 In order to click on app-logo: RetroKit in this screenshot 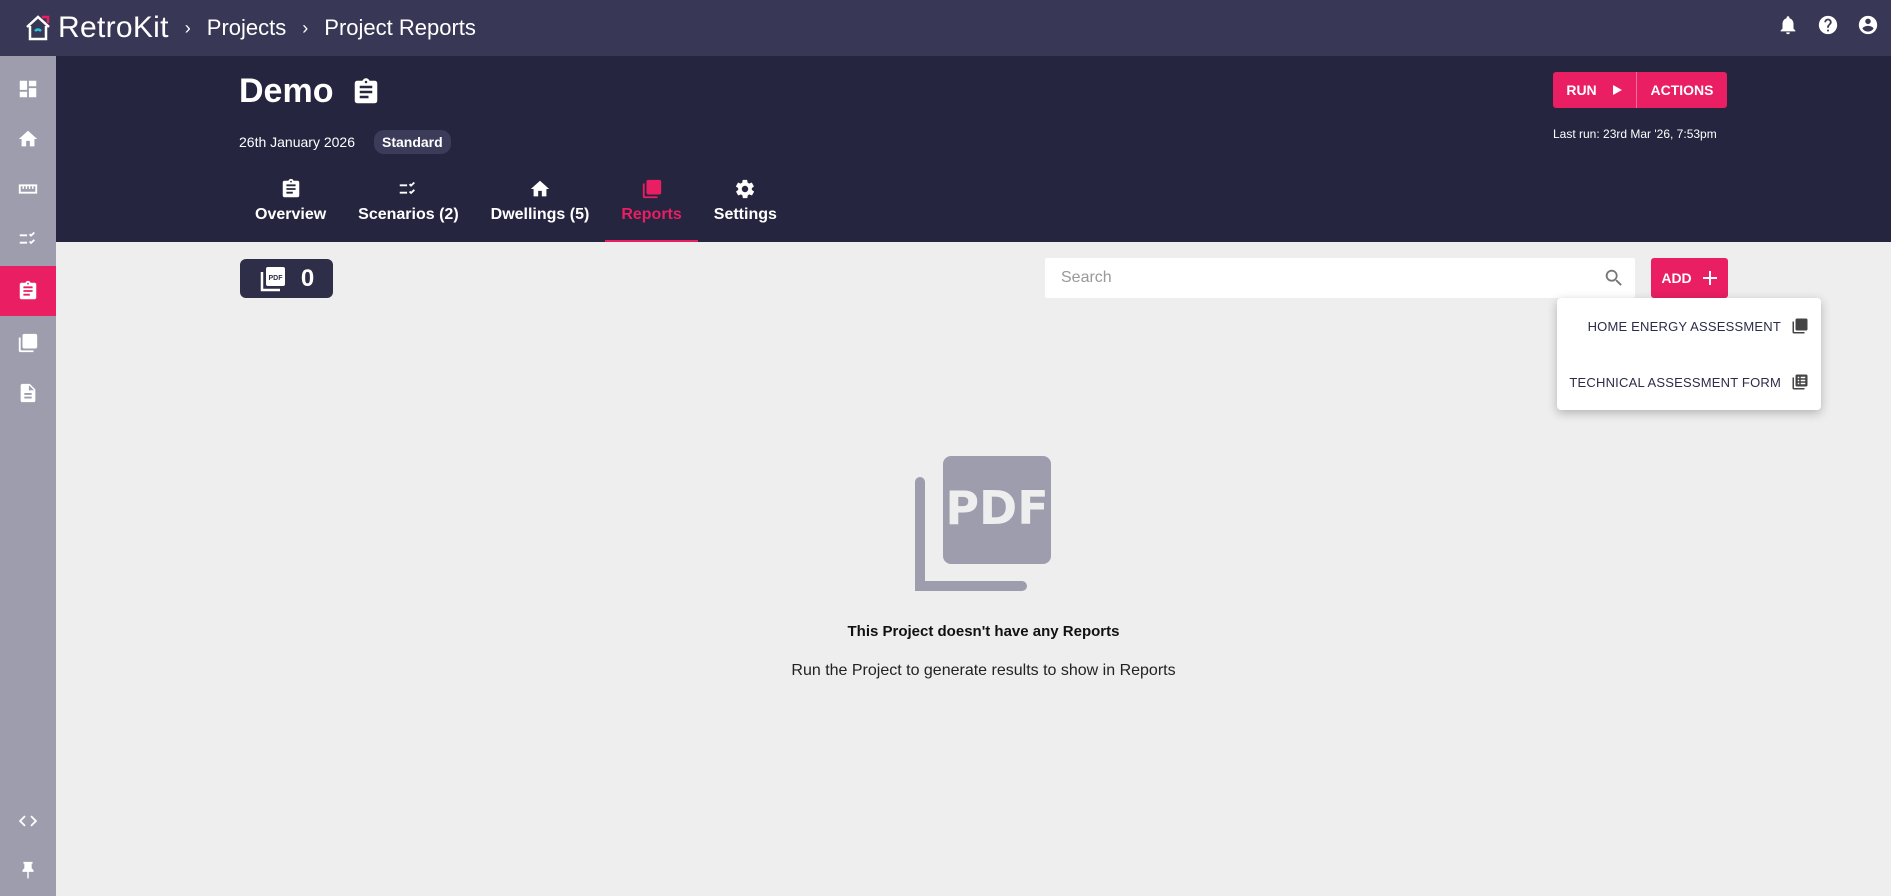, I will do `click(96, 28)`.